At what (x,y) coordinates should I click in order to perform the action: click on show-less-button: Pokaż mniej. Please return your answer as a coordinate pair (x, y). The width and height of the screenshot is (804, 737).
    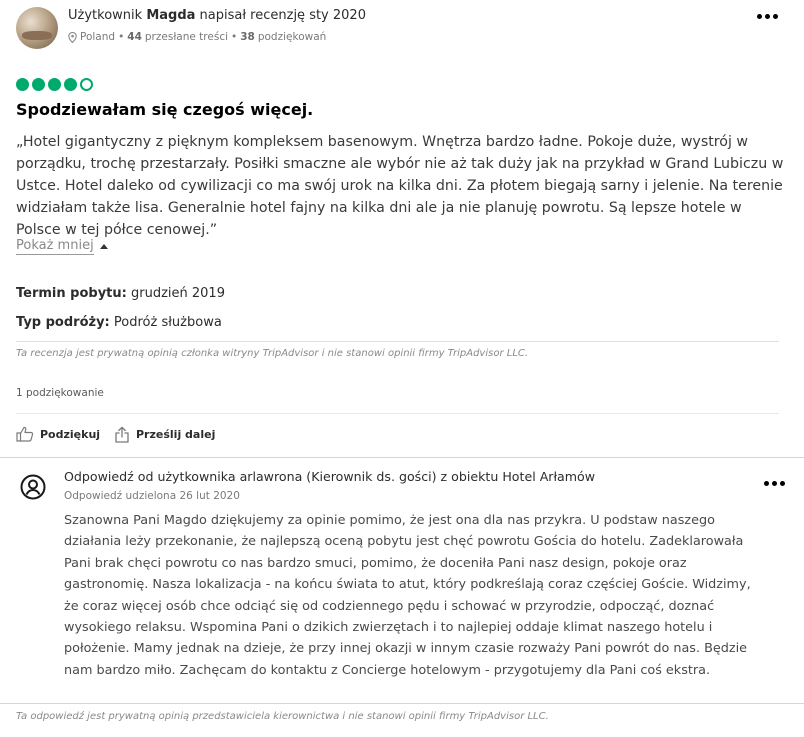
    Looking at the image, I should click on (62, 246).